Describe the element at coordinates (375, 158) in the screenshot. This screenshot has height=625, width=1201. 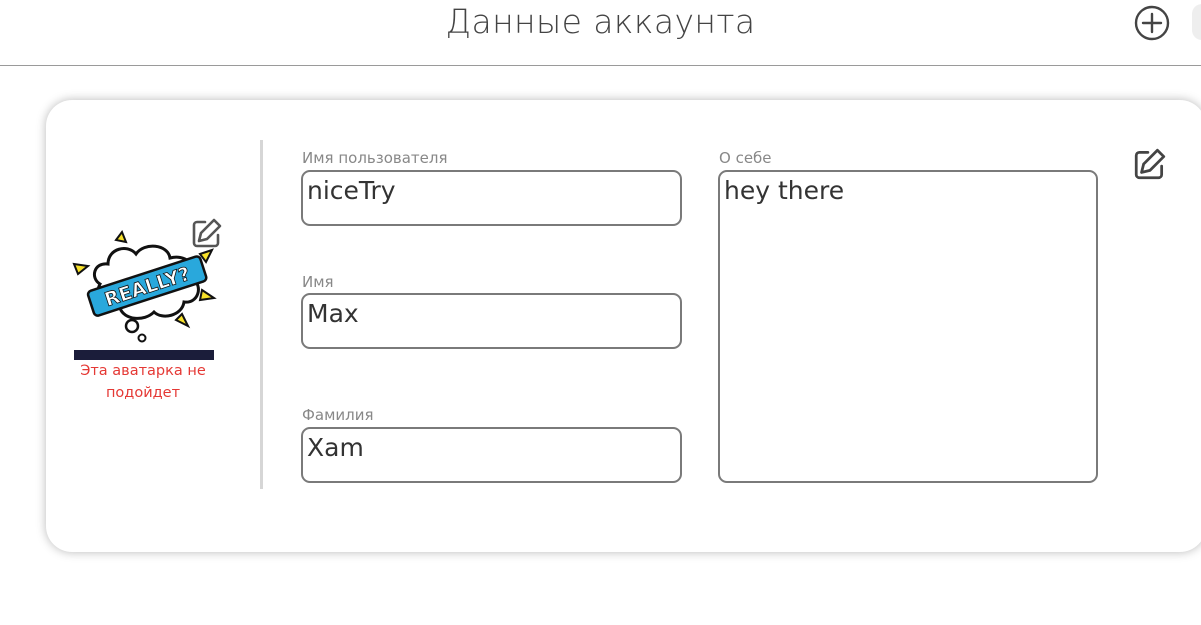
I see `username-label: Имя пользователя` at that location.